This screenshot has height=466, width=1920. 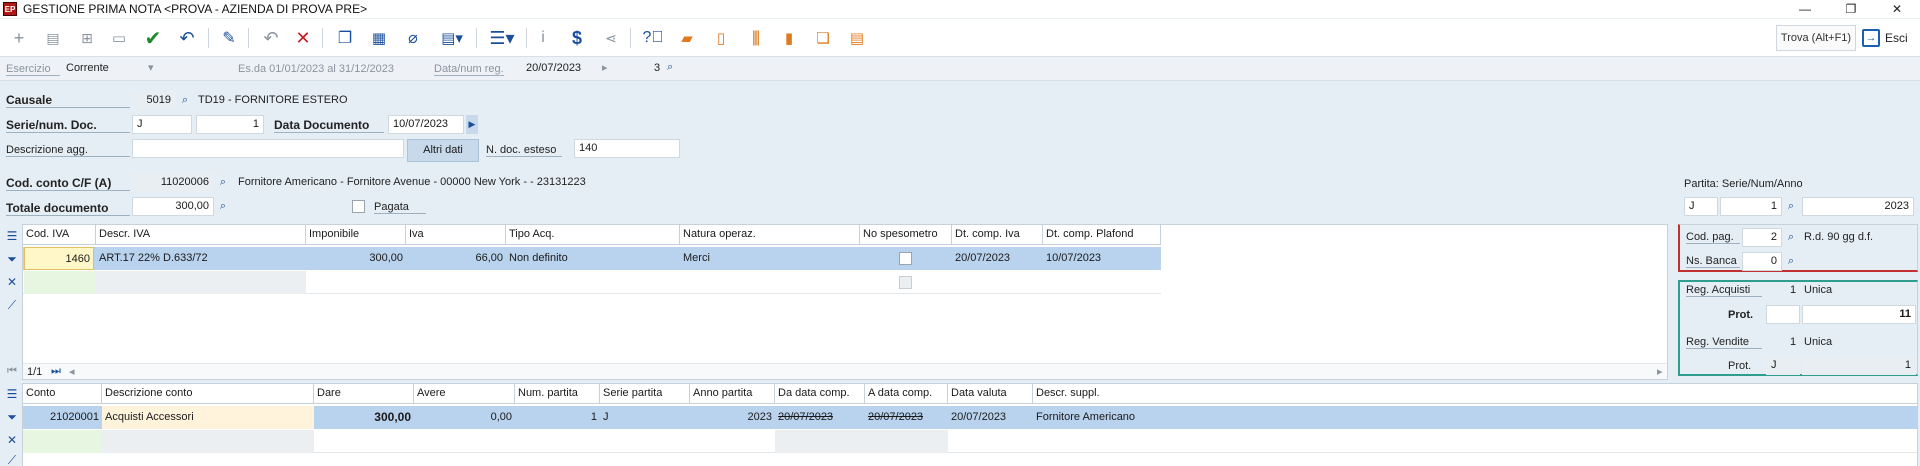 What do you see at coordinates (230, 124) in the screenshot?
I see `num-doc-field: 1` at bounding box center [230, 124].